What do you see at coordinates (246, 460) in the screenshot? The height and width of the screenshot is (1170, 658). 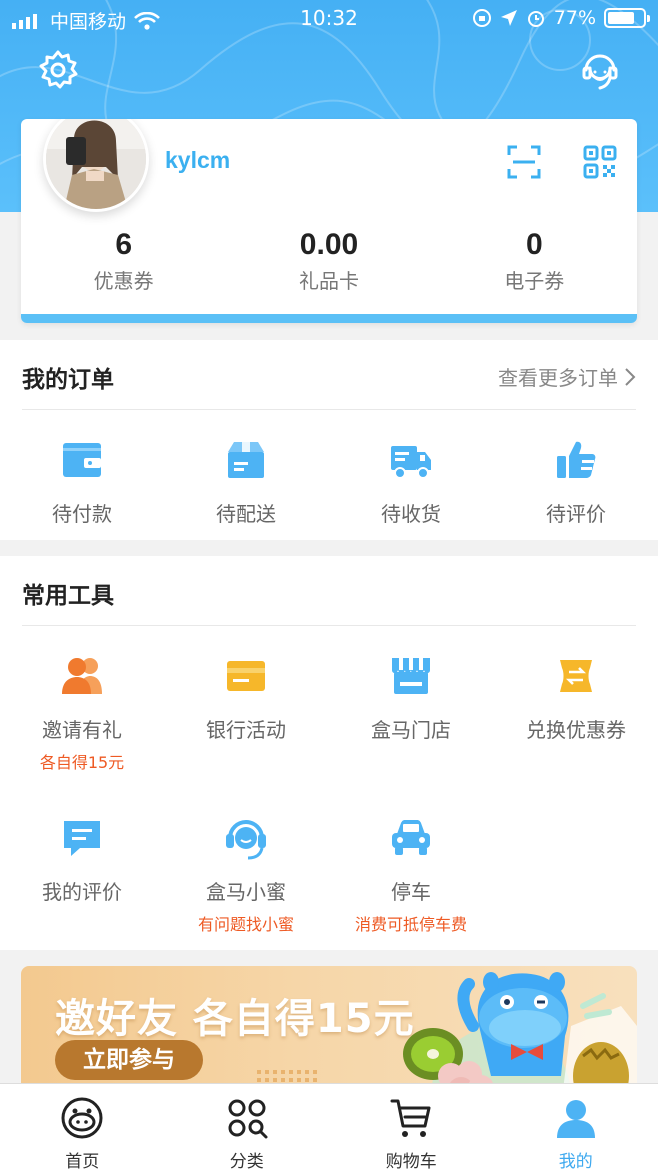 I see `package-icon` at bounding box center [246, 460].